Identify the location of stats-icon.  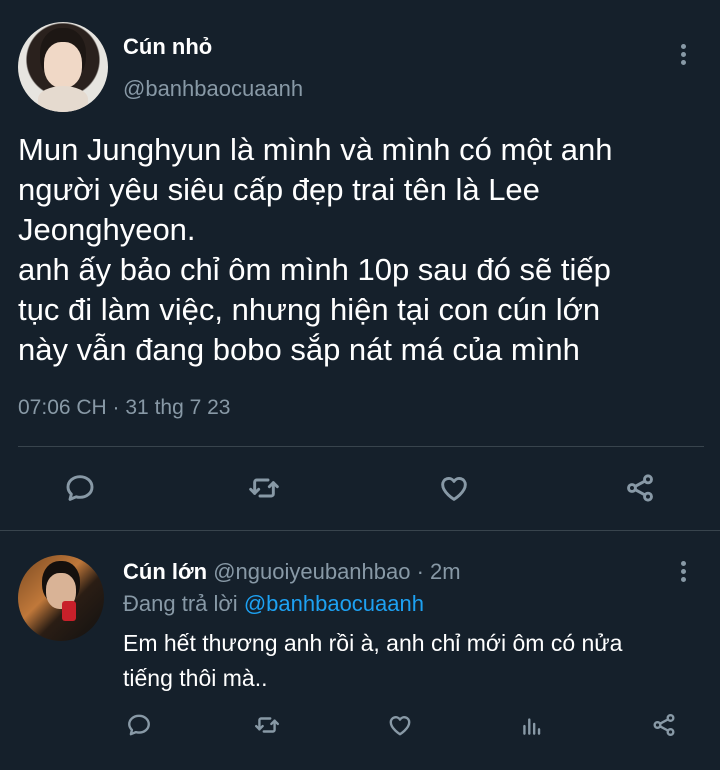
(532, 726).